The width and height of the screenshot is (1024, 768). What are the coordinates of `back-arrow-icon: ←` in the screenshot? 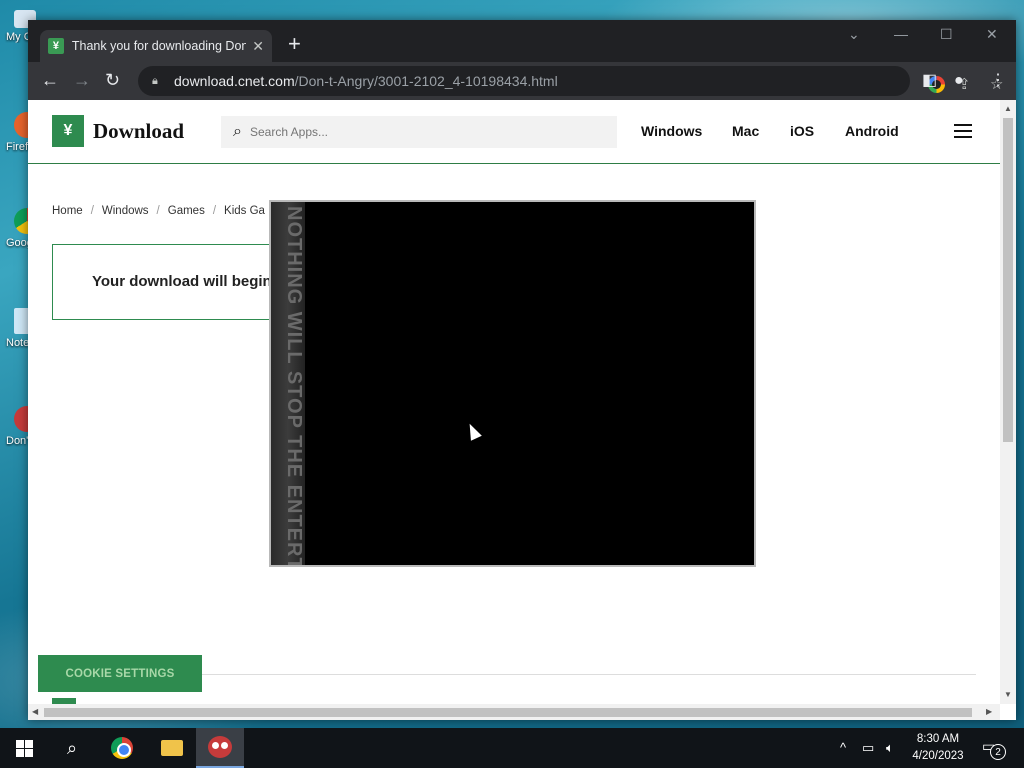 It's located at (50, 80).